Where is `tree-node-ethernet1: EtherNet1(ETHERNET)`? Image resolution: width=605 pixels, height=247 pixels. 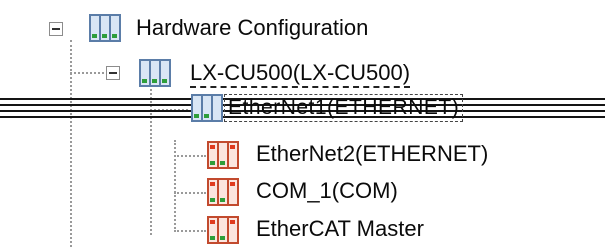
tree-node-ethernet1: EtherNet1(ETHERNET) is located at coordinates (344, 108).